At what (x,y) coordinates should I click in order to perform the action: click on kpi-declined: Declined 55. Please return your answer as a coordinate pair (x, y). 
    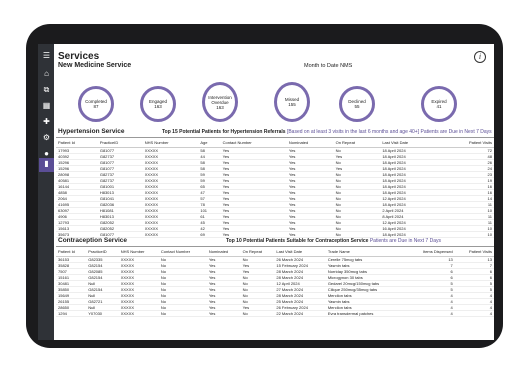
    Looking at the image, I should click on (357, 104).